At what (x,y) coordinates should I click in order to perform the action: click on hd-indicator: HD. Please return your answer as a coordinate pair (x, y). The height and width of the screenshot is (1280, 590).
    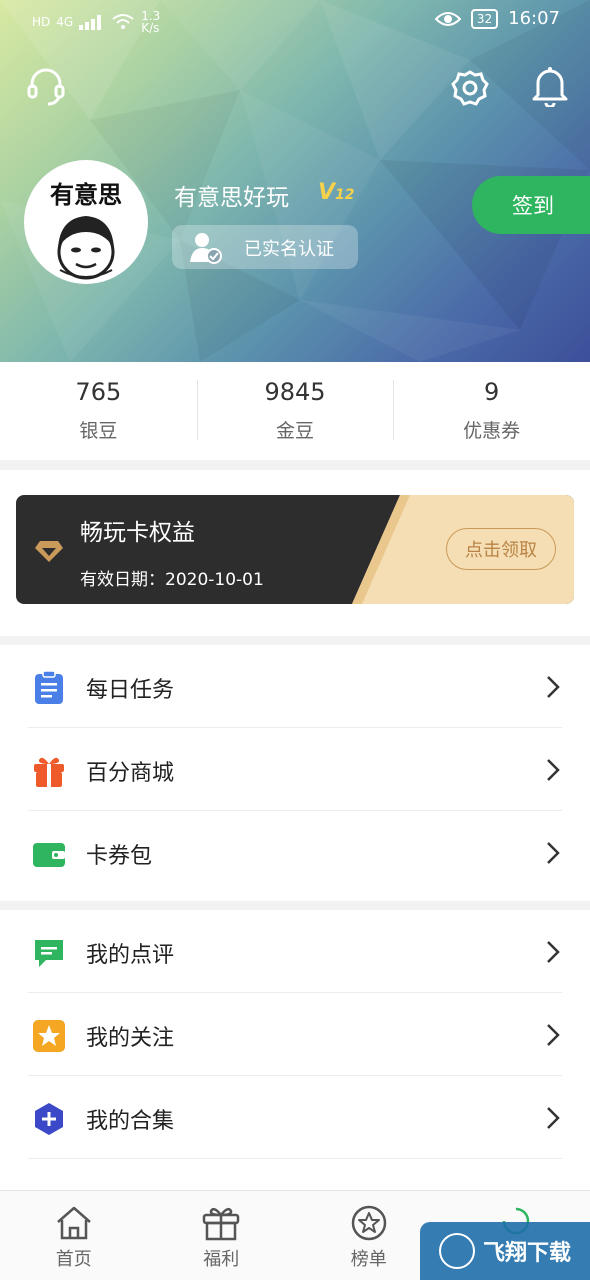
    Looking at the image, I should click on (41, 22).